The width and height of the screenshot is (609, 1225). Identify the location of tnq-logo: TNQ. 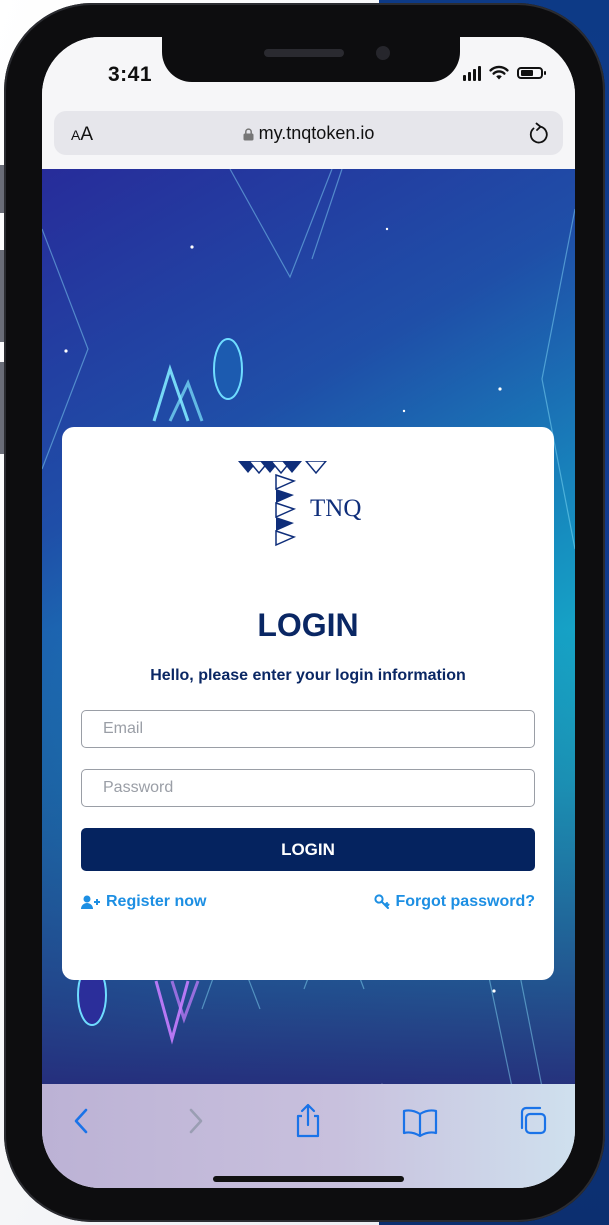
(299, 504).